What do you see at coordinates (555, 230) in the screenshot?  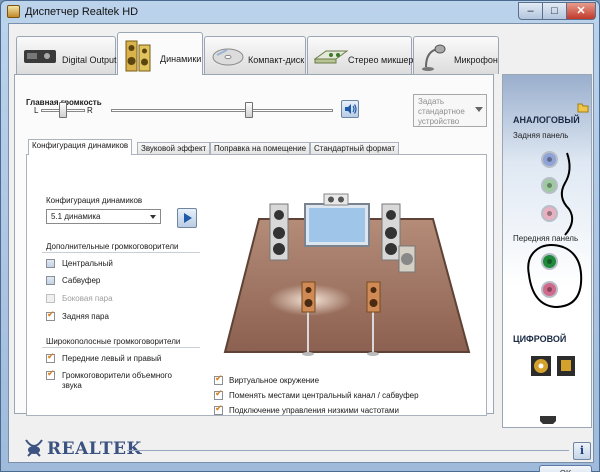 I see `hand-drawn-annotation` at bounding box center [555, 230].